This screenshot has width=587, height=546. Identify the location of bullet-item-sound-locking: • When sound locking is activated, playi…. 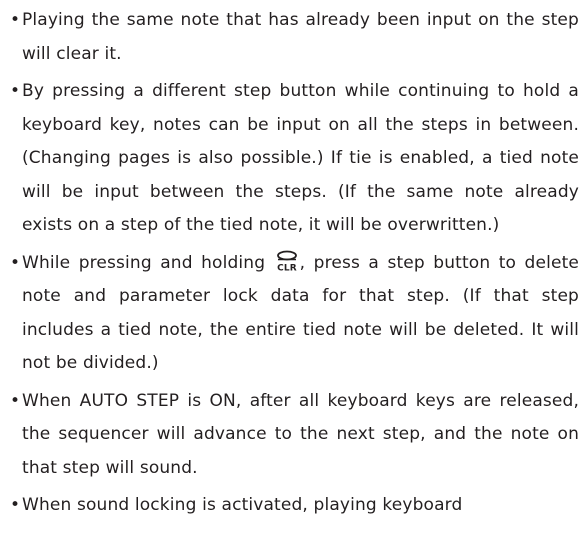
(294, 506).